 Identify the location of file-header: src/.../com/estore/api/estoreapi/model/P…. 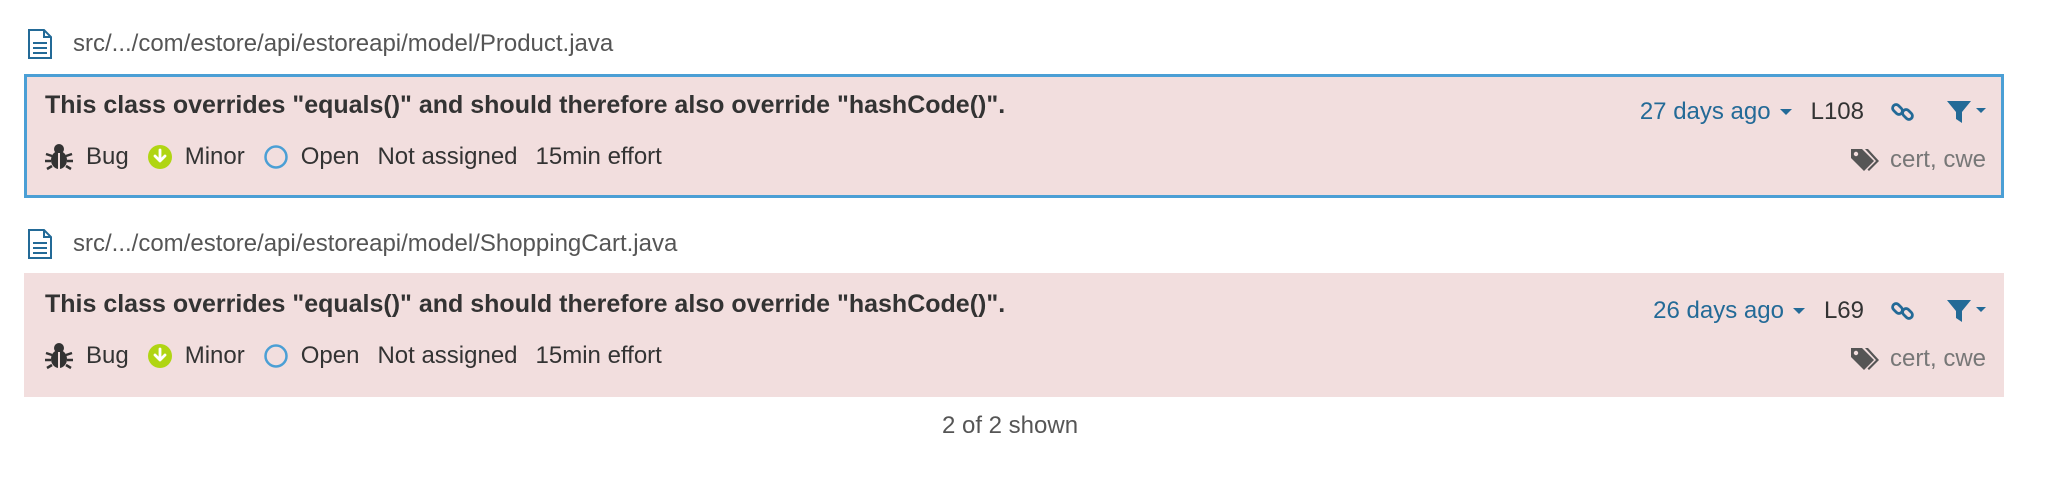
(320, 44).